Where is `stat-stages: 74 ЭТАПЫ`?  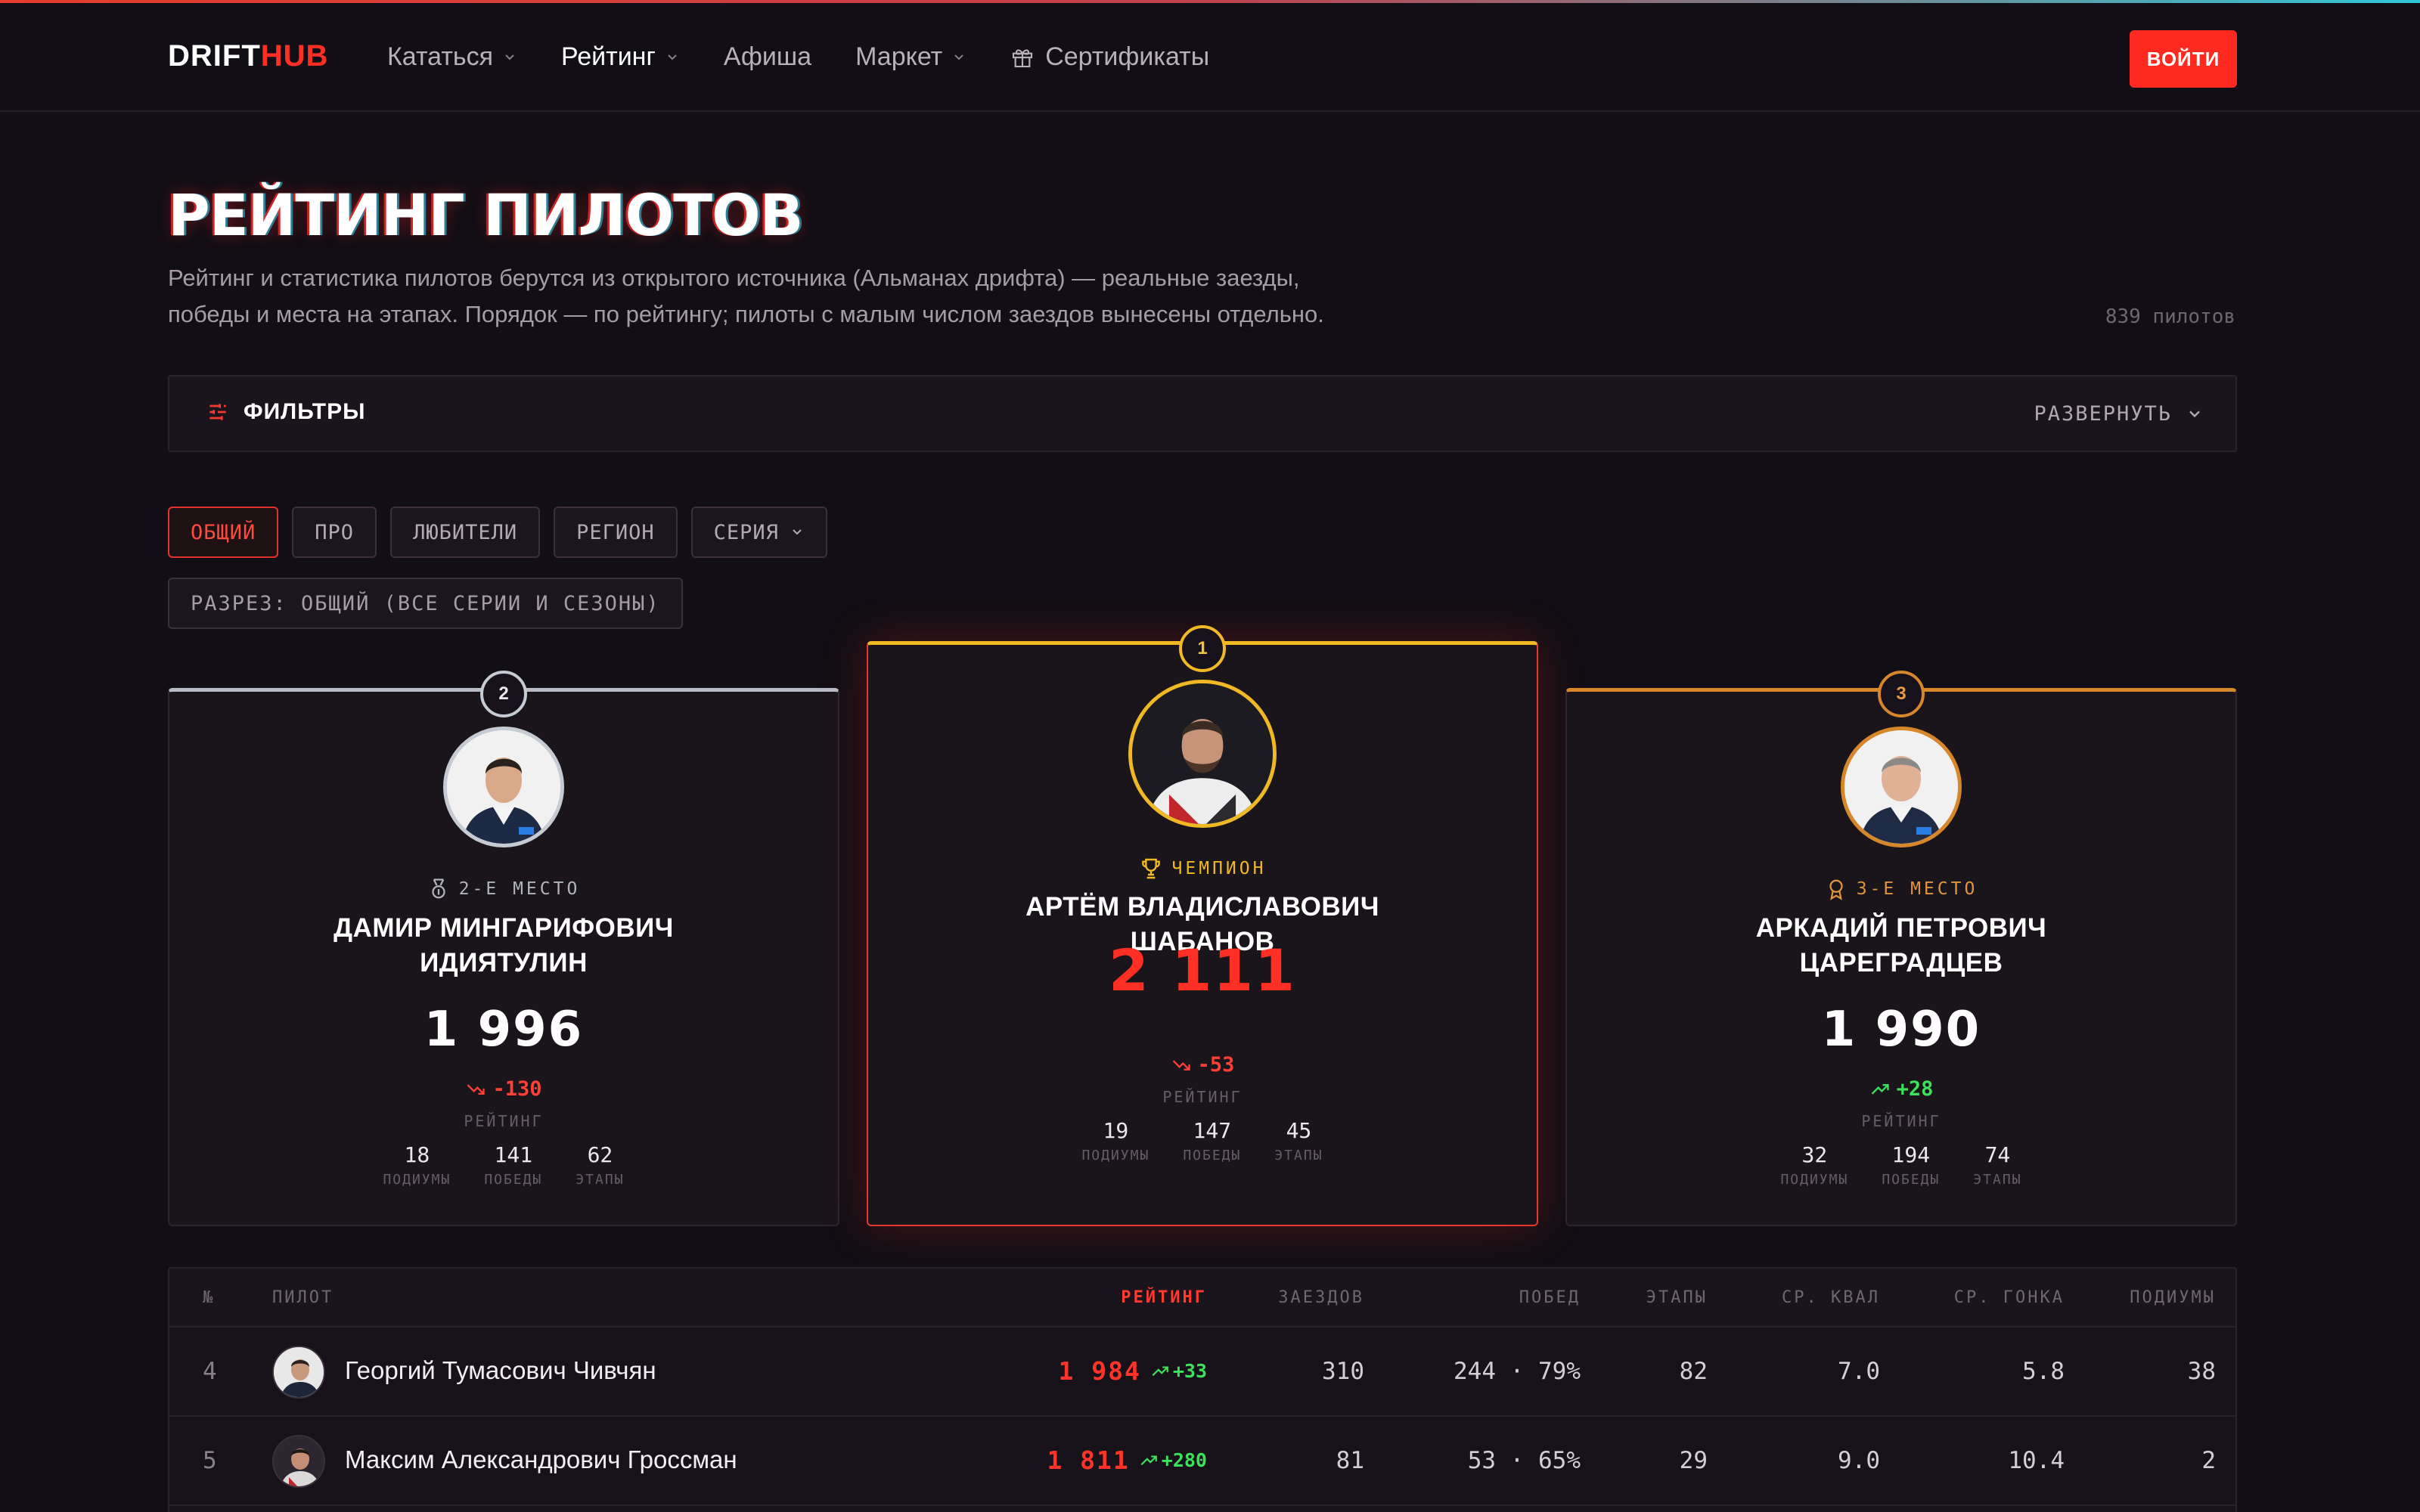 stat-stages: 74 ЭТАПЫ is located at coordinates (1997, 1165).